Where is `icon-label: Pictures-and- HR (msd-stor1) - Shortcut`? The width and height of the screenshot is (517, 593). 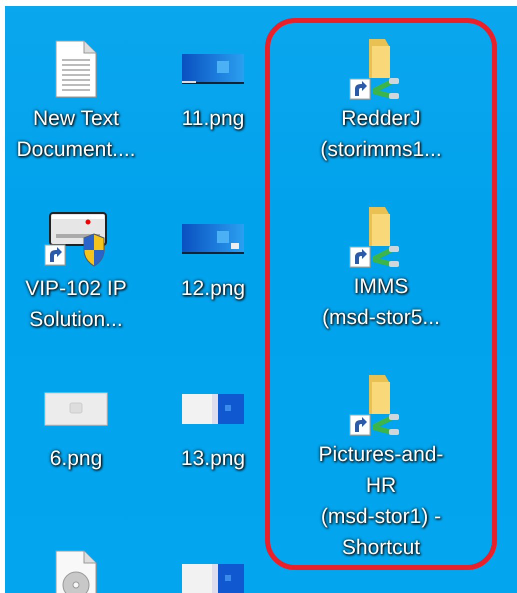
icon-label: Pictures-and- HR (msd-stor1) - Shortcut is located at coordinates (381, 501).